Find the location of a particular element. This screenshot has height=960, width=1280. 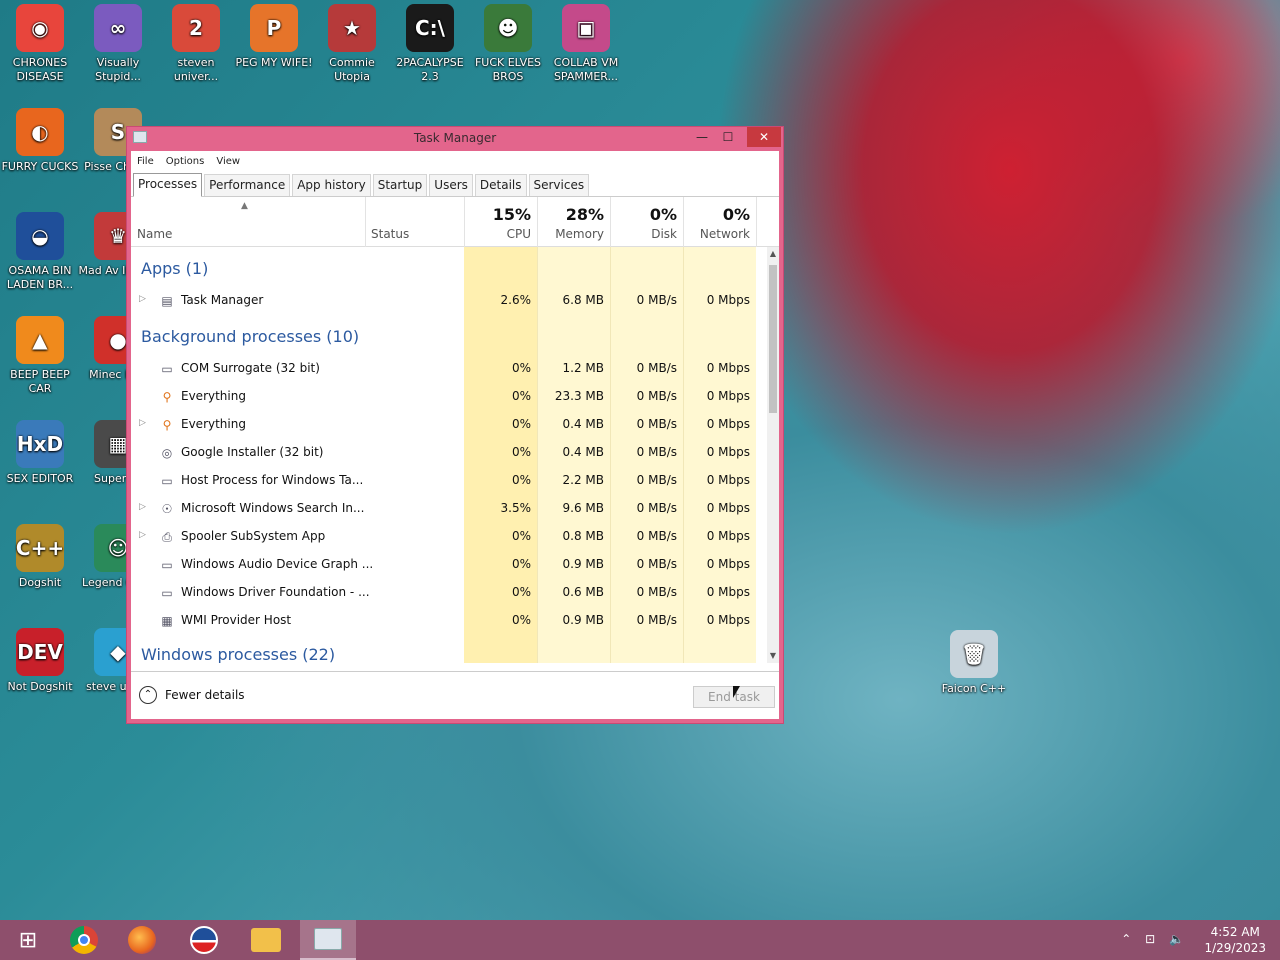

desktop-icon: 🗑 Faicon C++ is located at coordinates (974, 661).